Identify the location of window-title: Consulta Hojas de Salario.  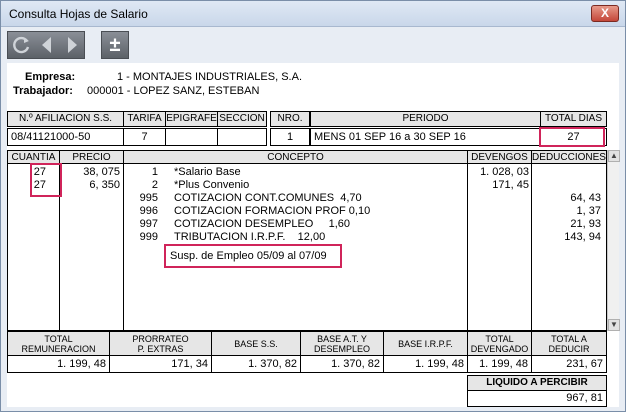
(78, 14).